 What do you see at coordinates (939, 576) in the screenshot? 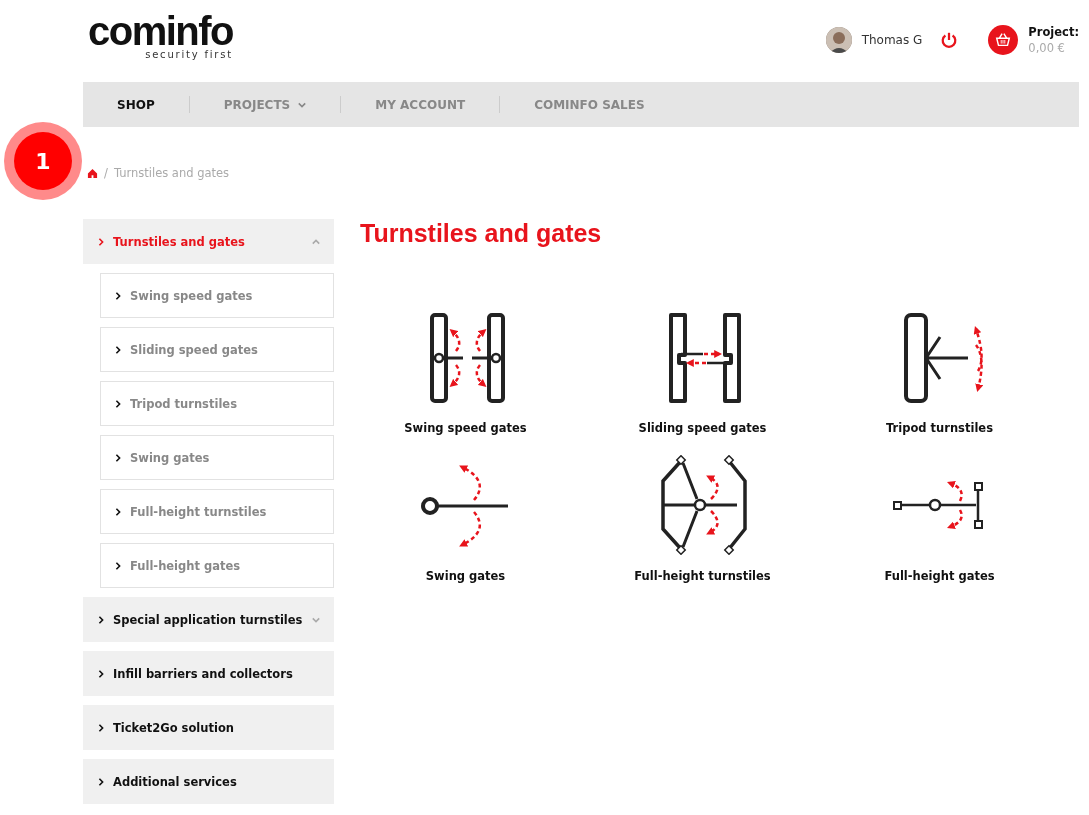
I see `product-label: Full-height gates` at bounding box center [939, 576].